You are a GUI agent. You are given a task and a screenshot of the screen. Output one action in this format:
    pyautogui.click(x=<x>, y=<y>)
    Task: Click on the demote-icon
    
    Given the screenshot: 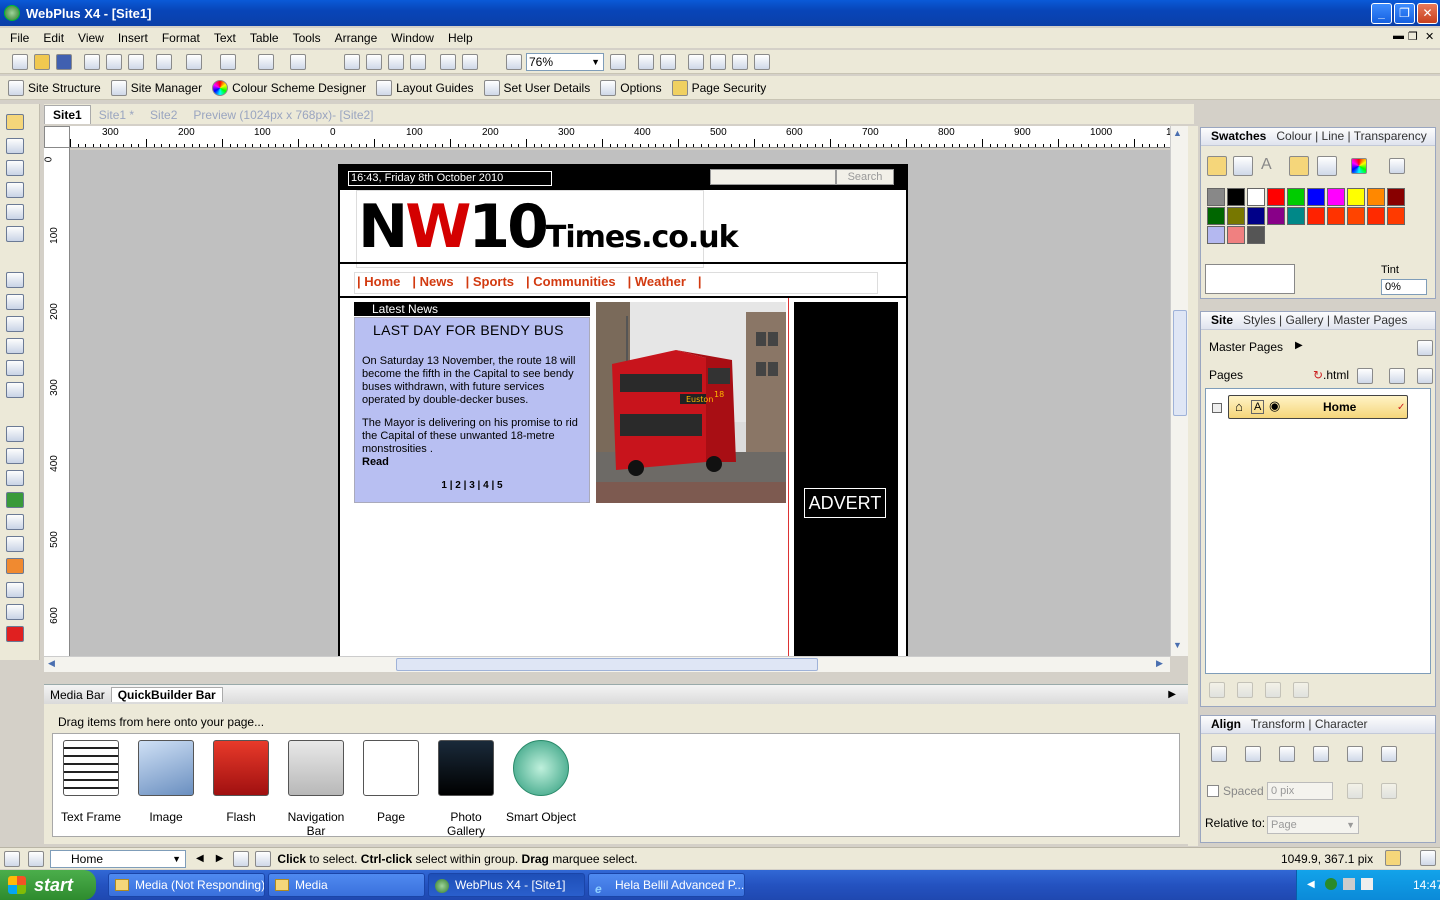 What is the action you would take?
    pyautogui.click(x=1301, y=690)
    